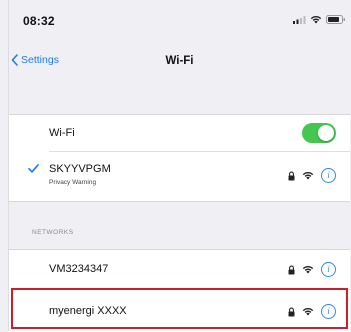 The height and width of the screenshot is (332, 351). I want to click on network-name: myenergi XXXX, so click(88, 311).